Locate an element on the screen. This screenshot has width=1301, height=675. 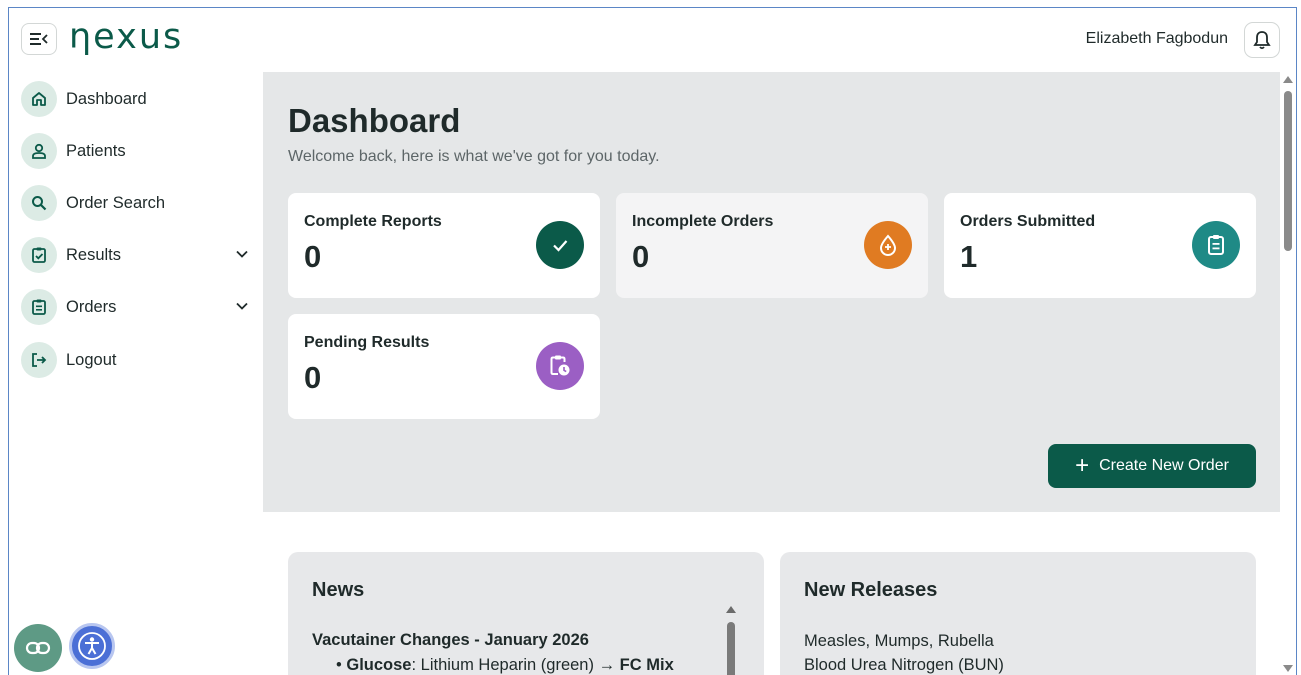
page-title: Dashboard is located at coordinates (374, 120).